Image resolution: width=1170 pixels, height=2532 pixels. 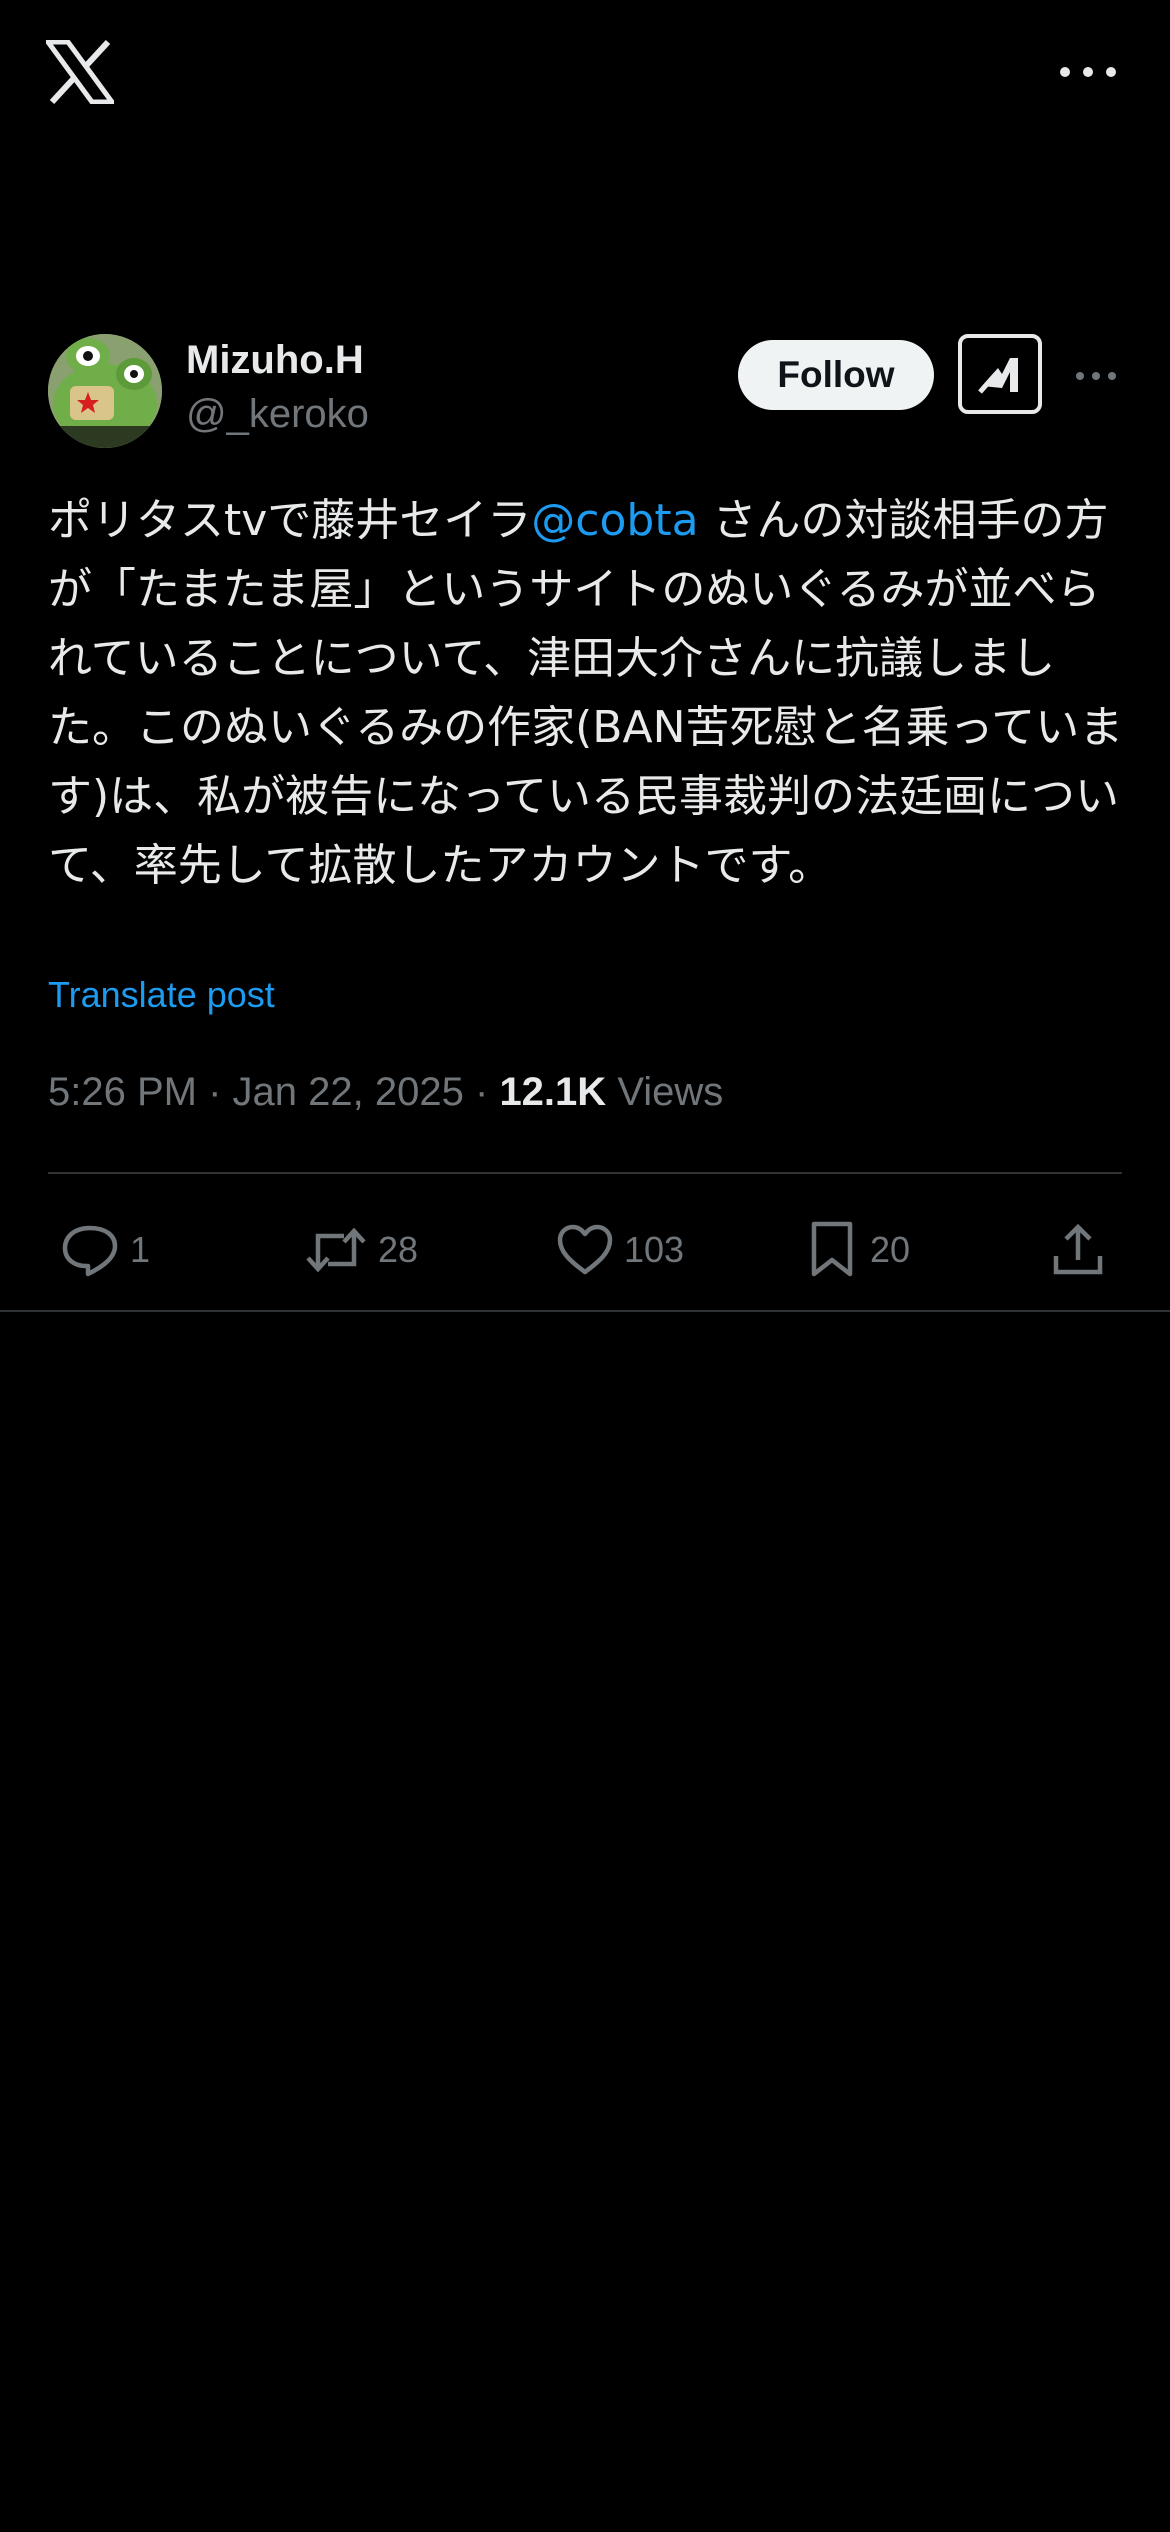 What do you see at coordinates (122, 1092) in the screenshot?
I see `post-time: 5:26 PM` at bounding box center [122, 1092].